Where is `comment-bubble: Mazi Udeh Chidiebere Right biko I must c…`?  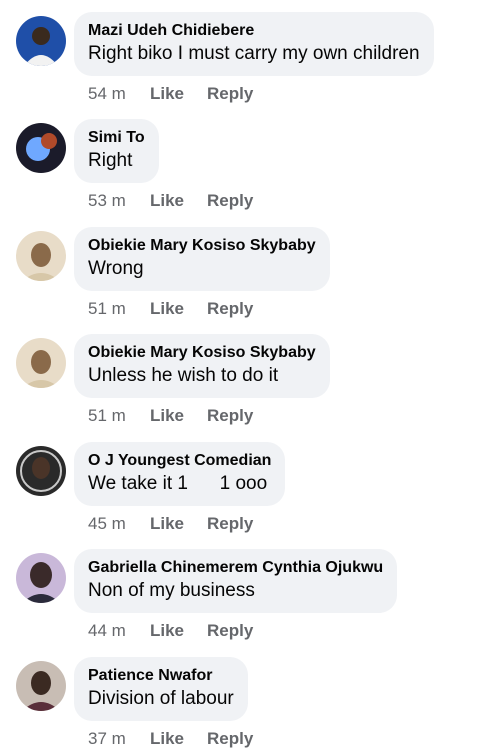
comment-bubble: Mazi Udeh Chidiebere Right biko I must c… is located at coordinates (254, 44).